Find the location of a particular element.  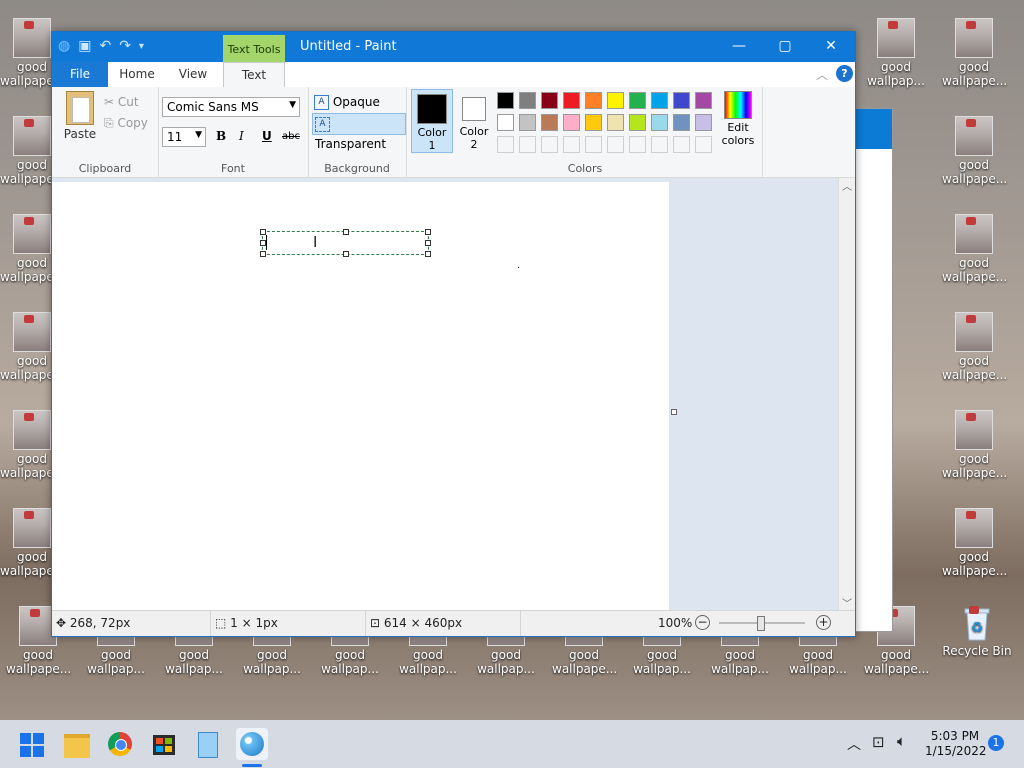

scroll-down-icon: ﹀ is located at coordinates (847, 602).